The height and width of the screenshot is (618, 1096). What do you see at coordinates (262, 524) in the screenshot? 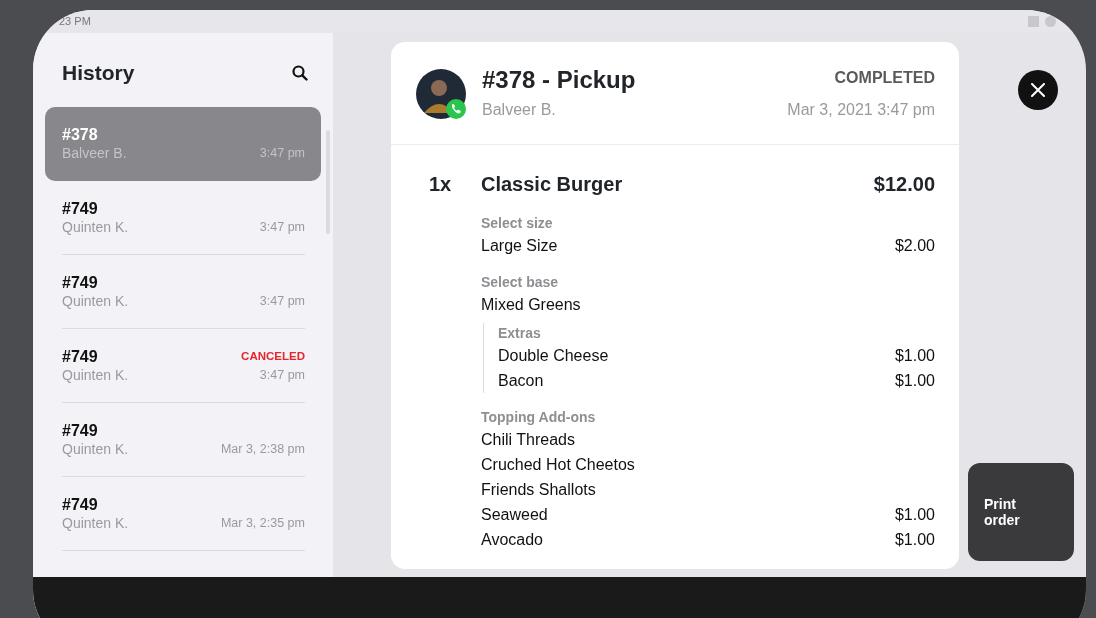
I see `order-time: Mar 3, 2:35 pm` at bounding box center [262, 524].